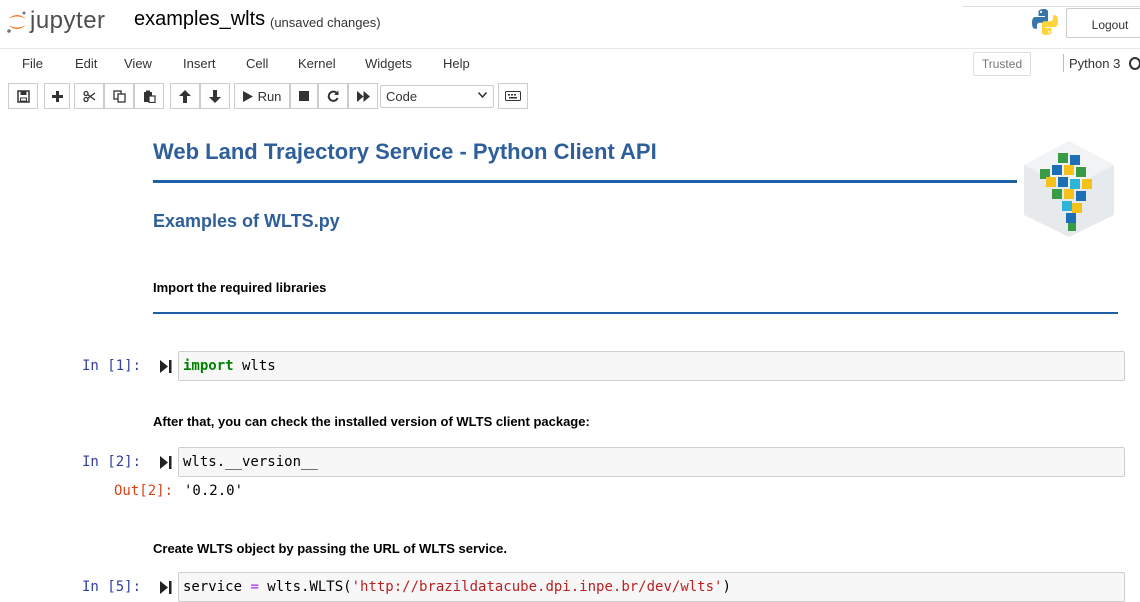  I want to click on menu-kernel: Kernel, so click(317, 63).